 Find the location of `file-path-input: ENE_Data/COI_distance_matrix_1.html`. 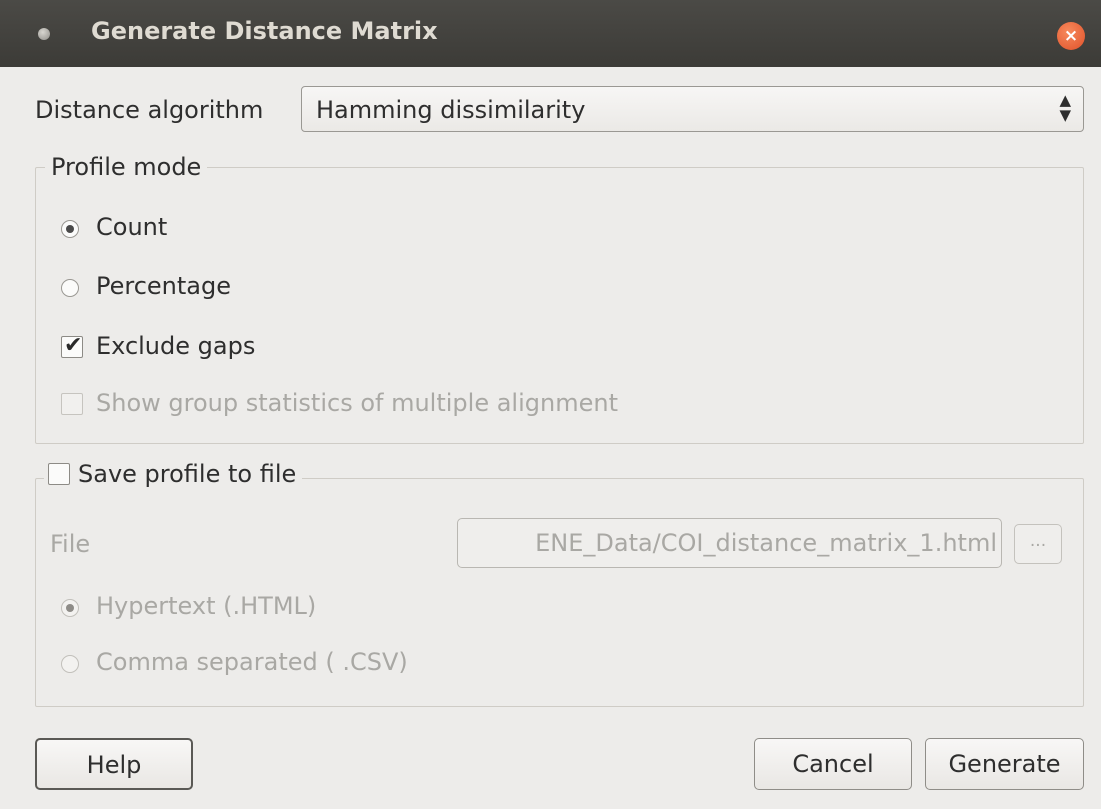

file-path-input: ENE_Data/COI_distance_matrix_1.html is located at coordinates (729, 543).